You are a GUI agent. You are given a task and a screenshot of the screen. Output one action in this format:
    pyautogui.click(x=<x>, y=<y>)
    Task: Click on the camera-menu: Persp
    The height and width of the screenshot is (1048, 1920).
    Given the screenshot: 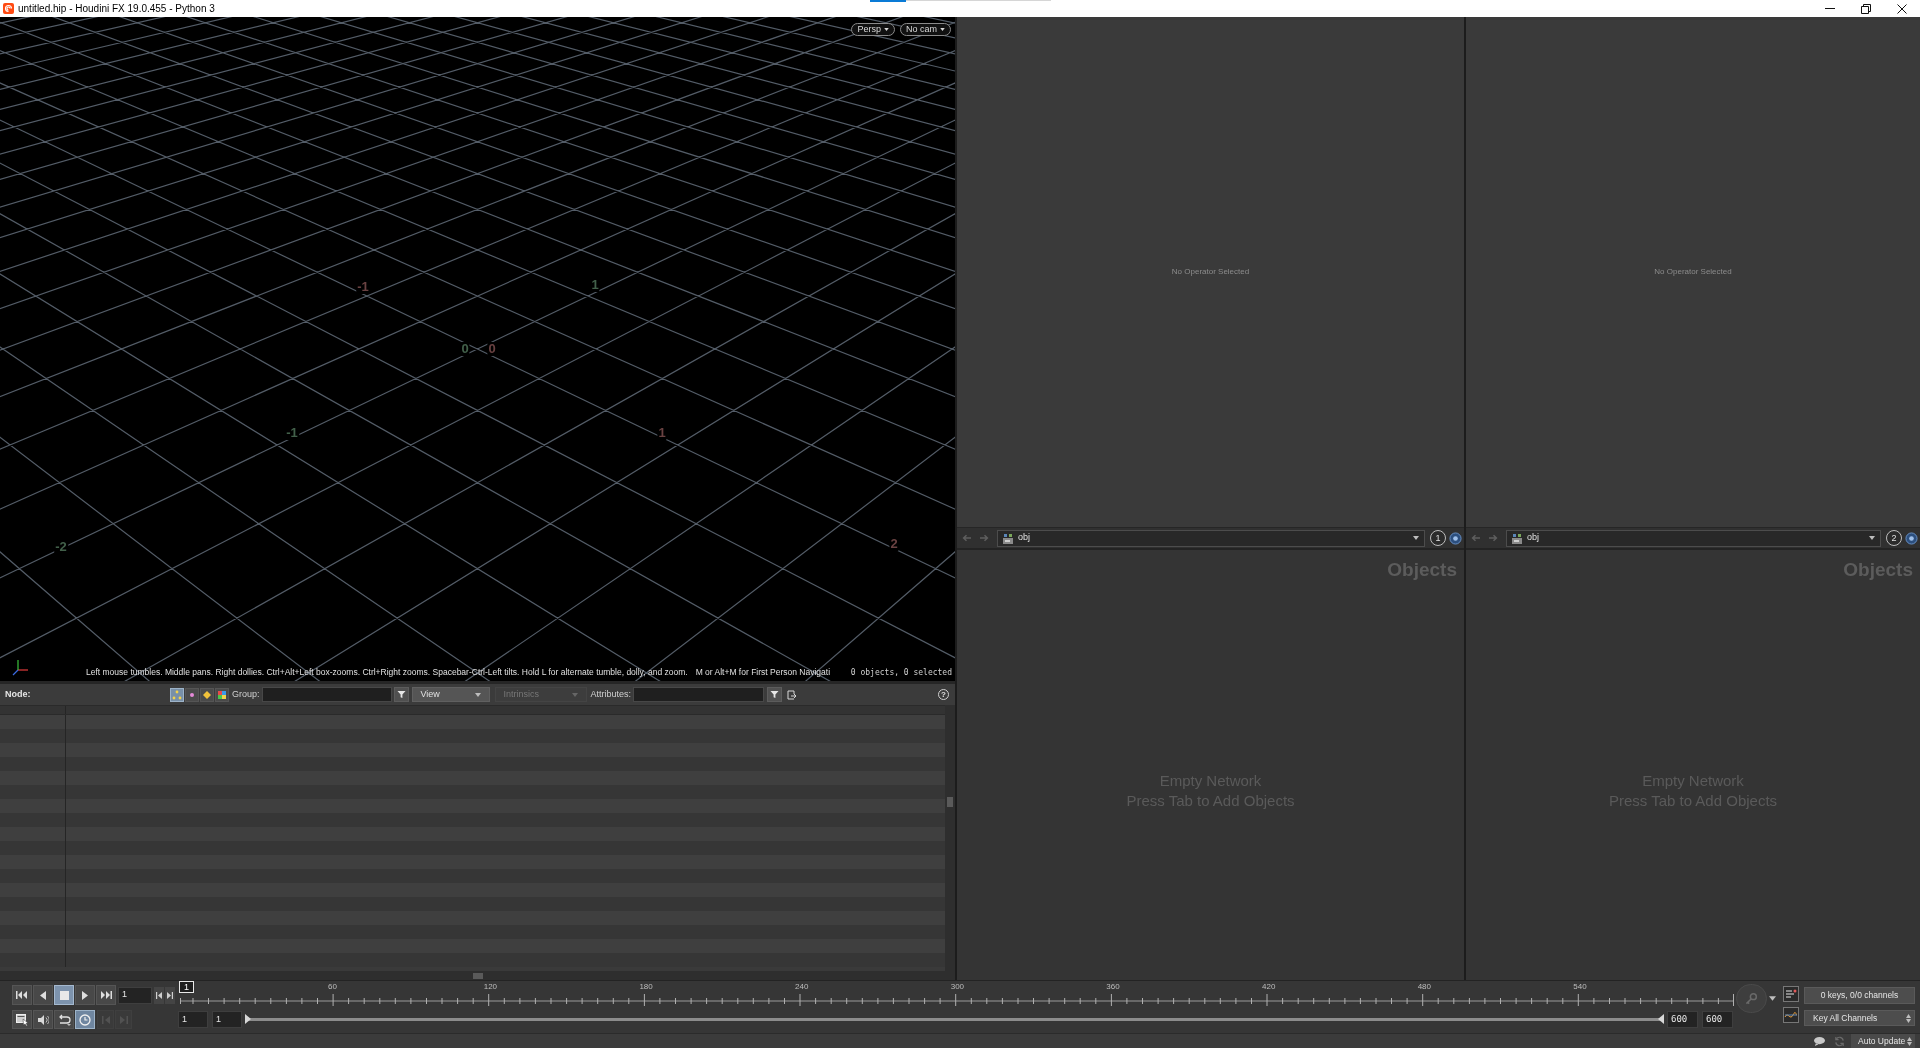 What is the action you would take?
    pyautogui.click(x=873, y=29)
    